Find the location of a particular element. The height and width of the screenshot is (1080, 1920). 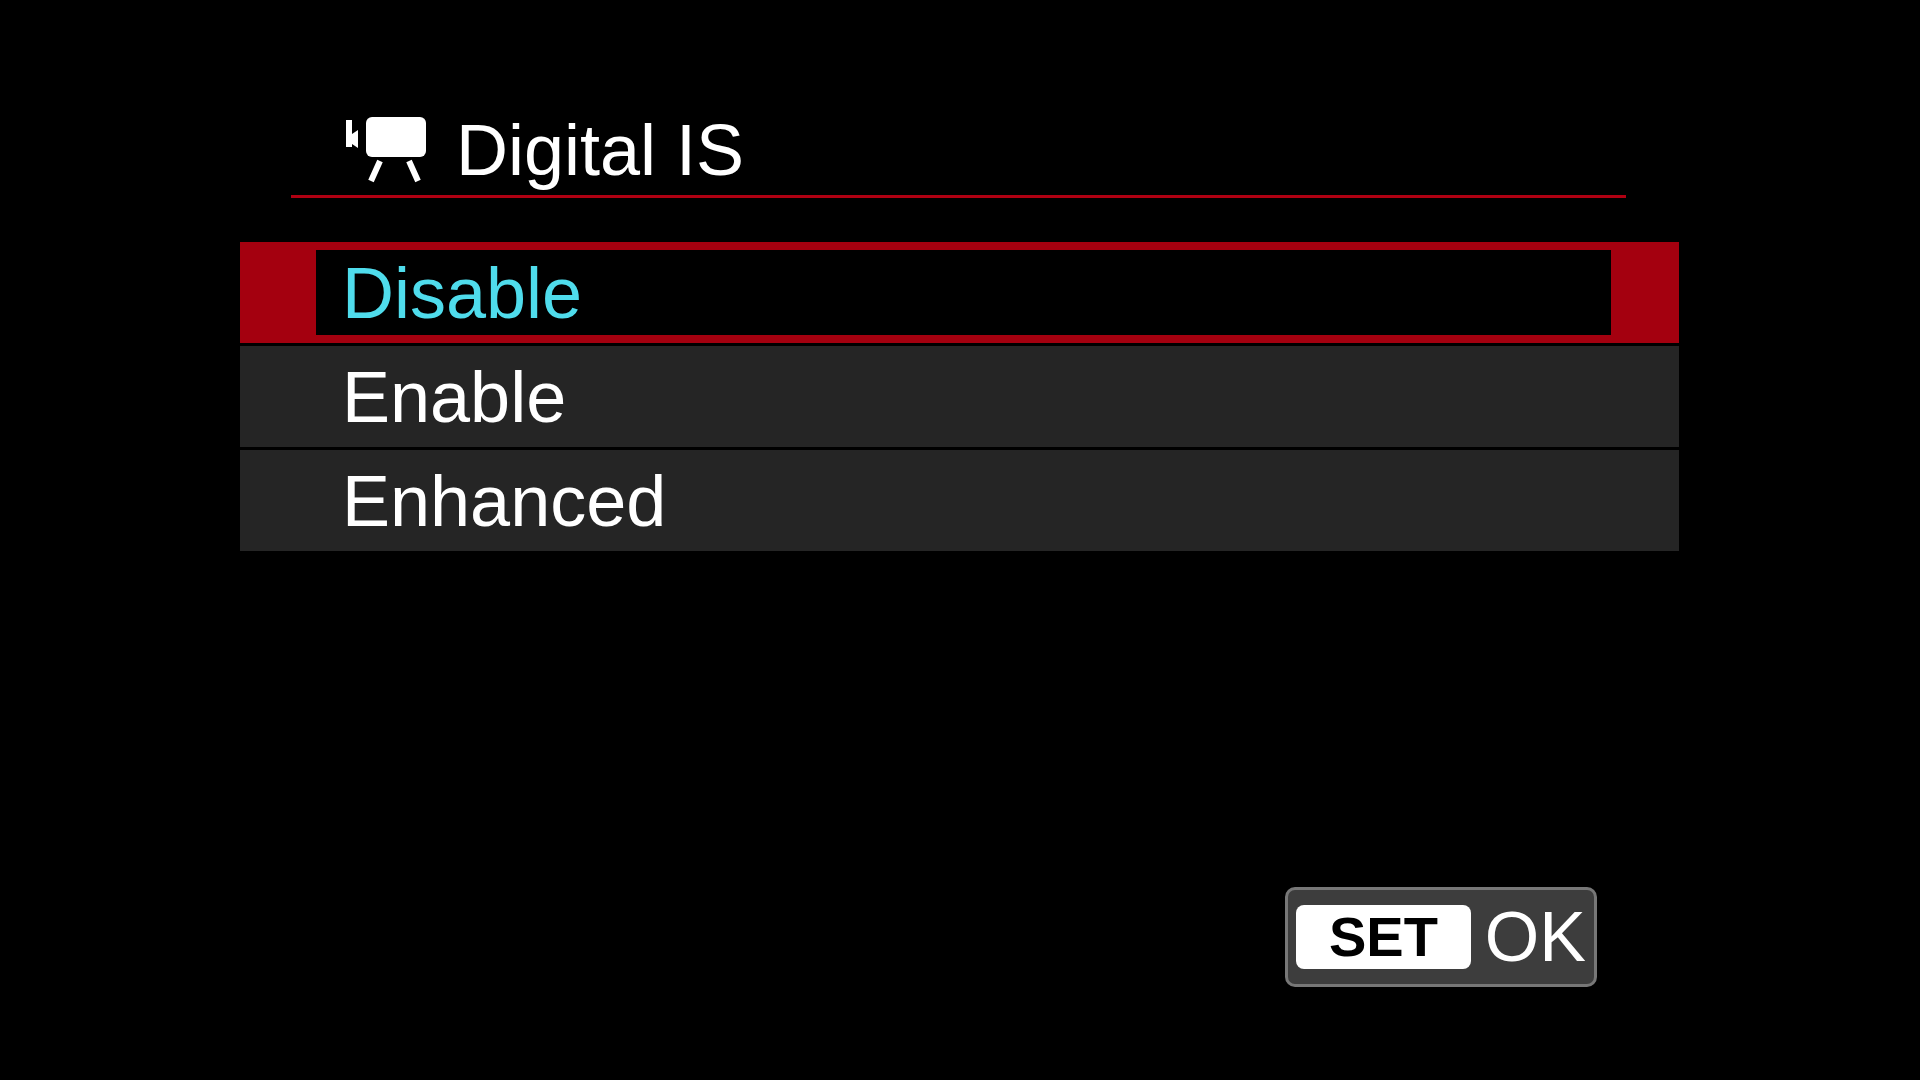

movie-camera-icon is located at coordinates (386, 149).